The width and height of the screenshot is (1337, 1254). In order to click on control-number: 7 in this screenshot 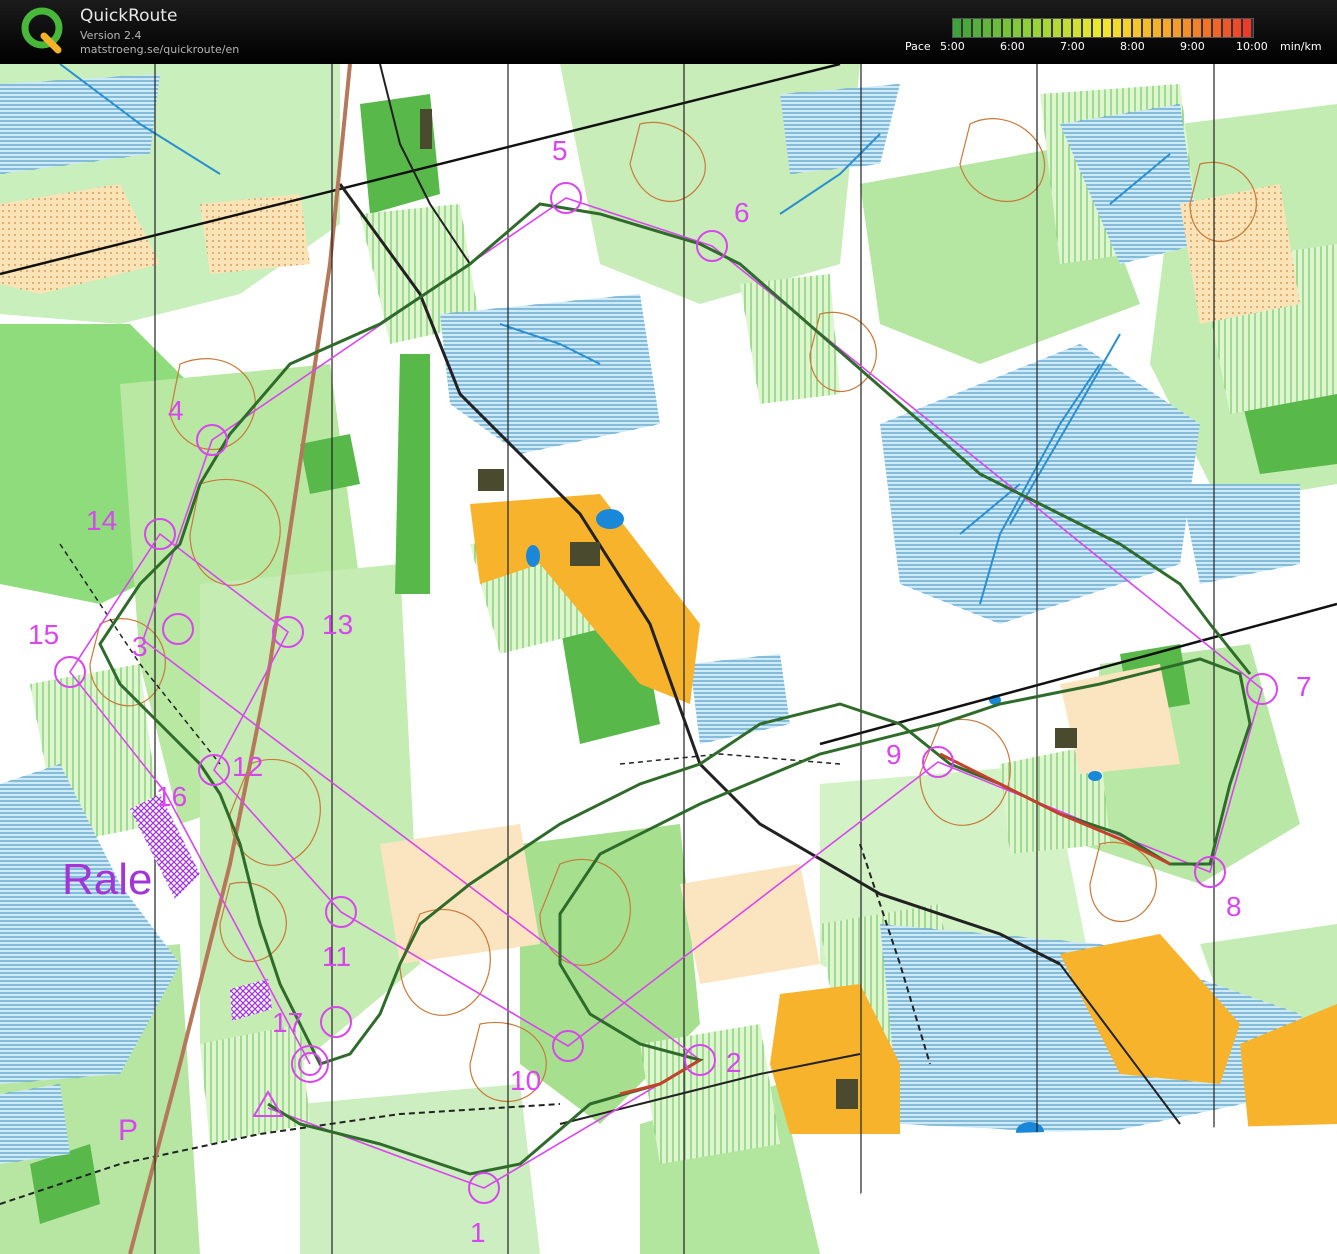, I will do `click(1304, 686)`.